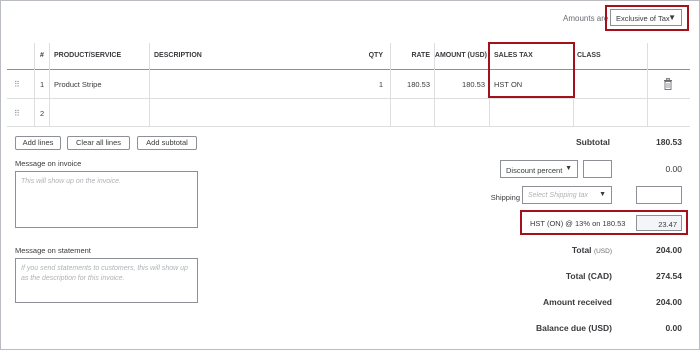  Describe the element at coordinates (573, 328) in the screenshot. I see `balance-due-label: Balance due (USD)` at that location.